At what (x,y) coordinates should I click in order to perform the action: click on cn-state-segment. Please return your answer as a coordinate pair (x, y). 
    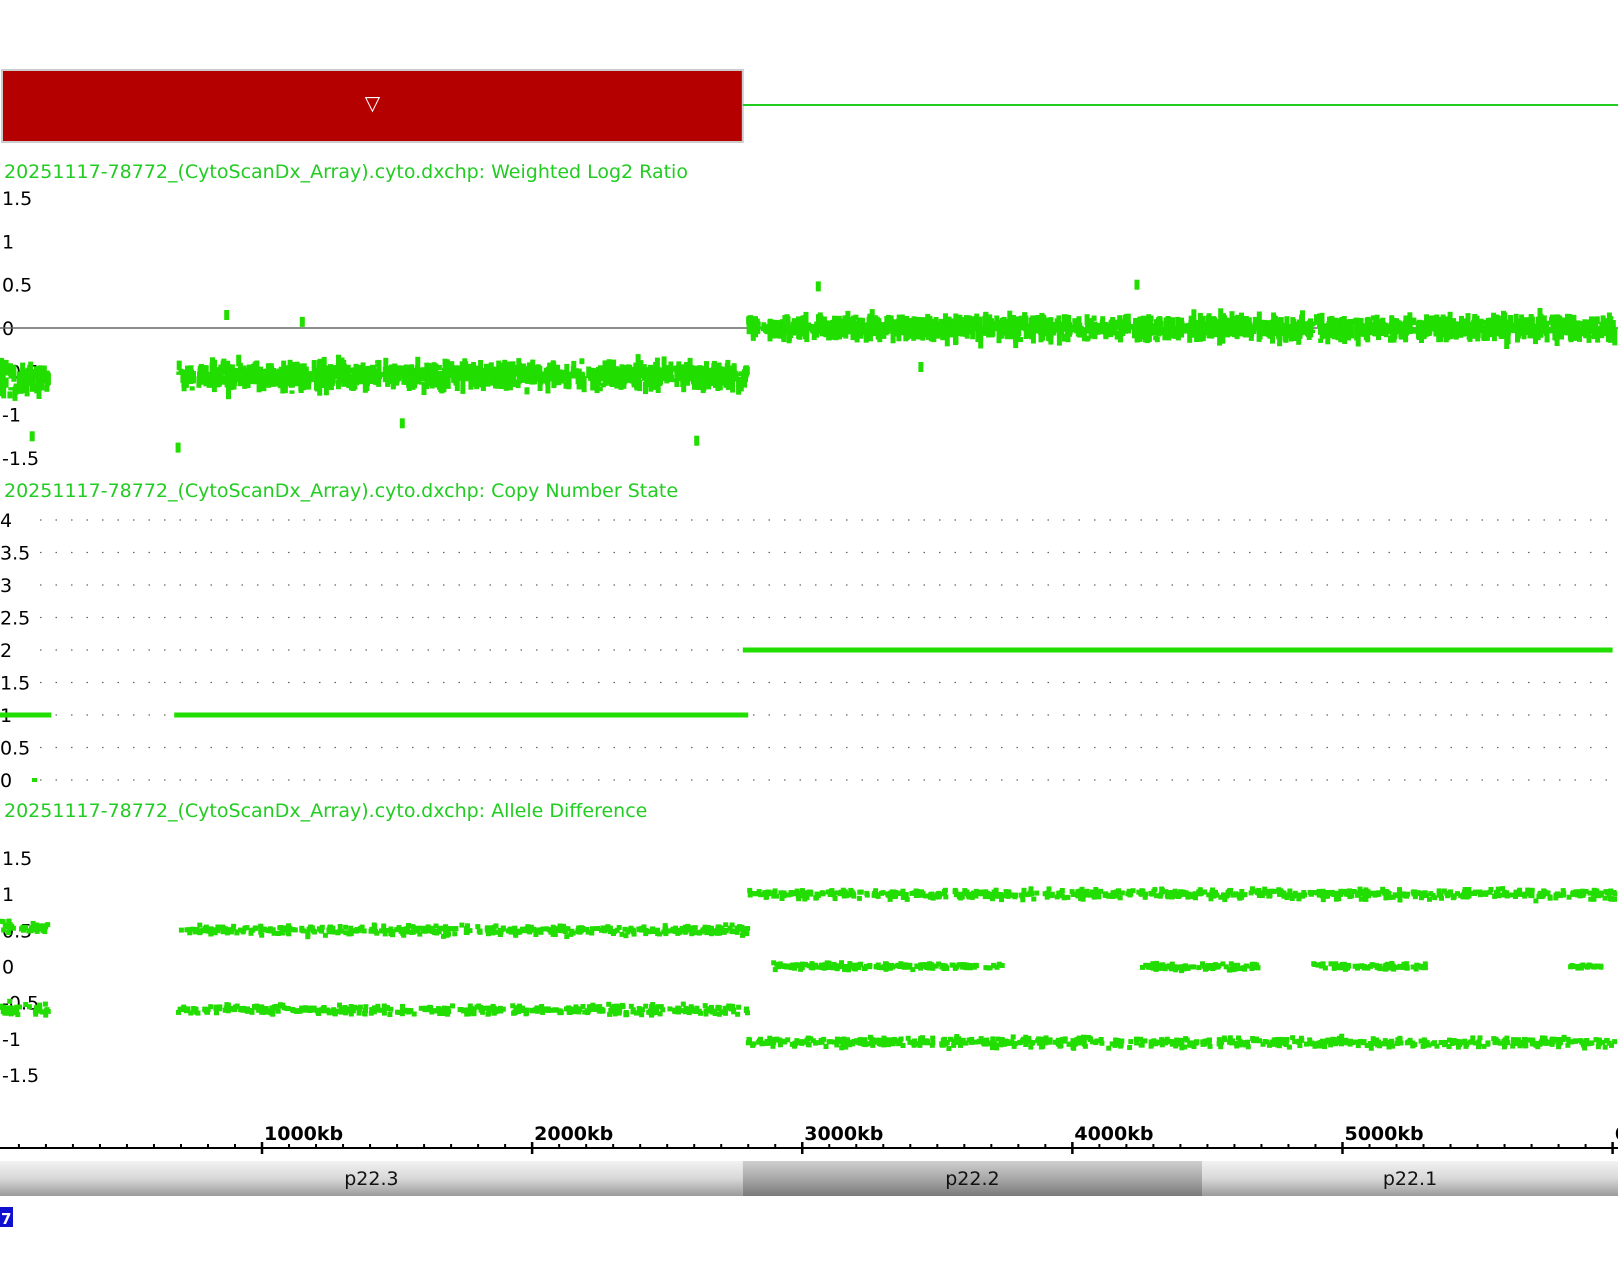
    Looking at the image, I should click on (461, 715).